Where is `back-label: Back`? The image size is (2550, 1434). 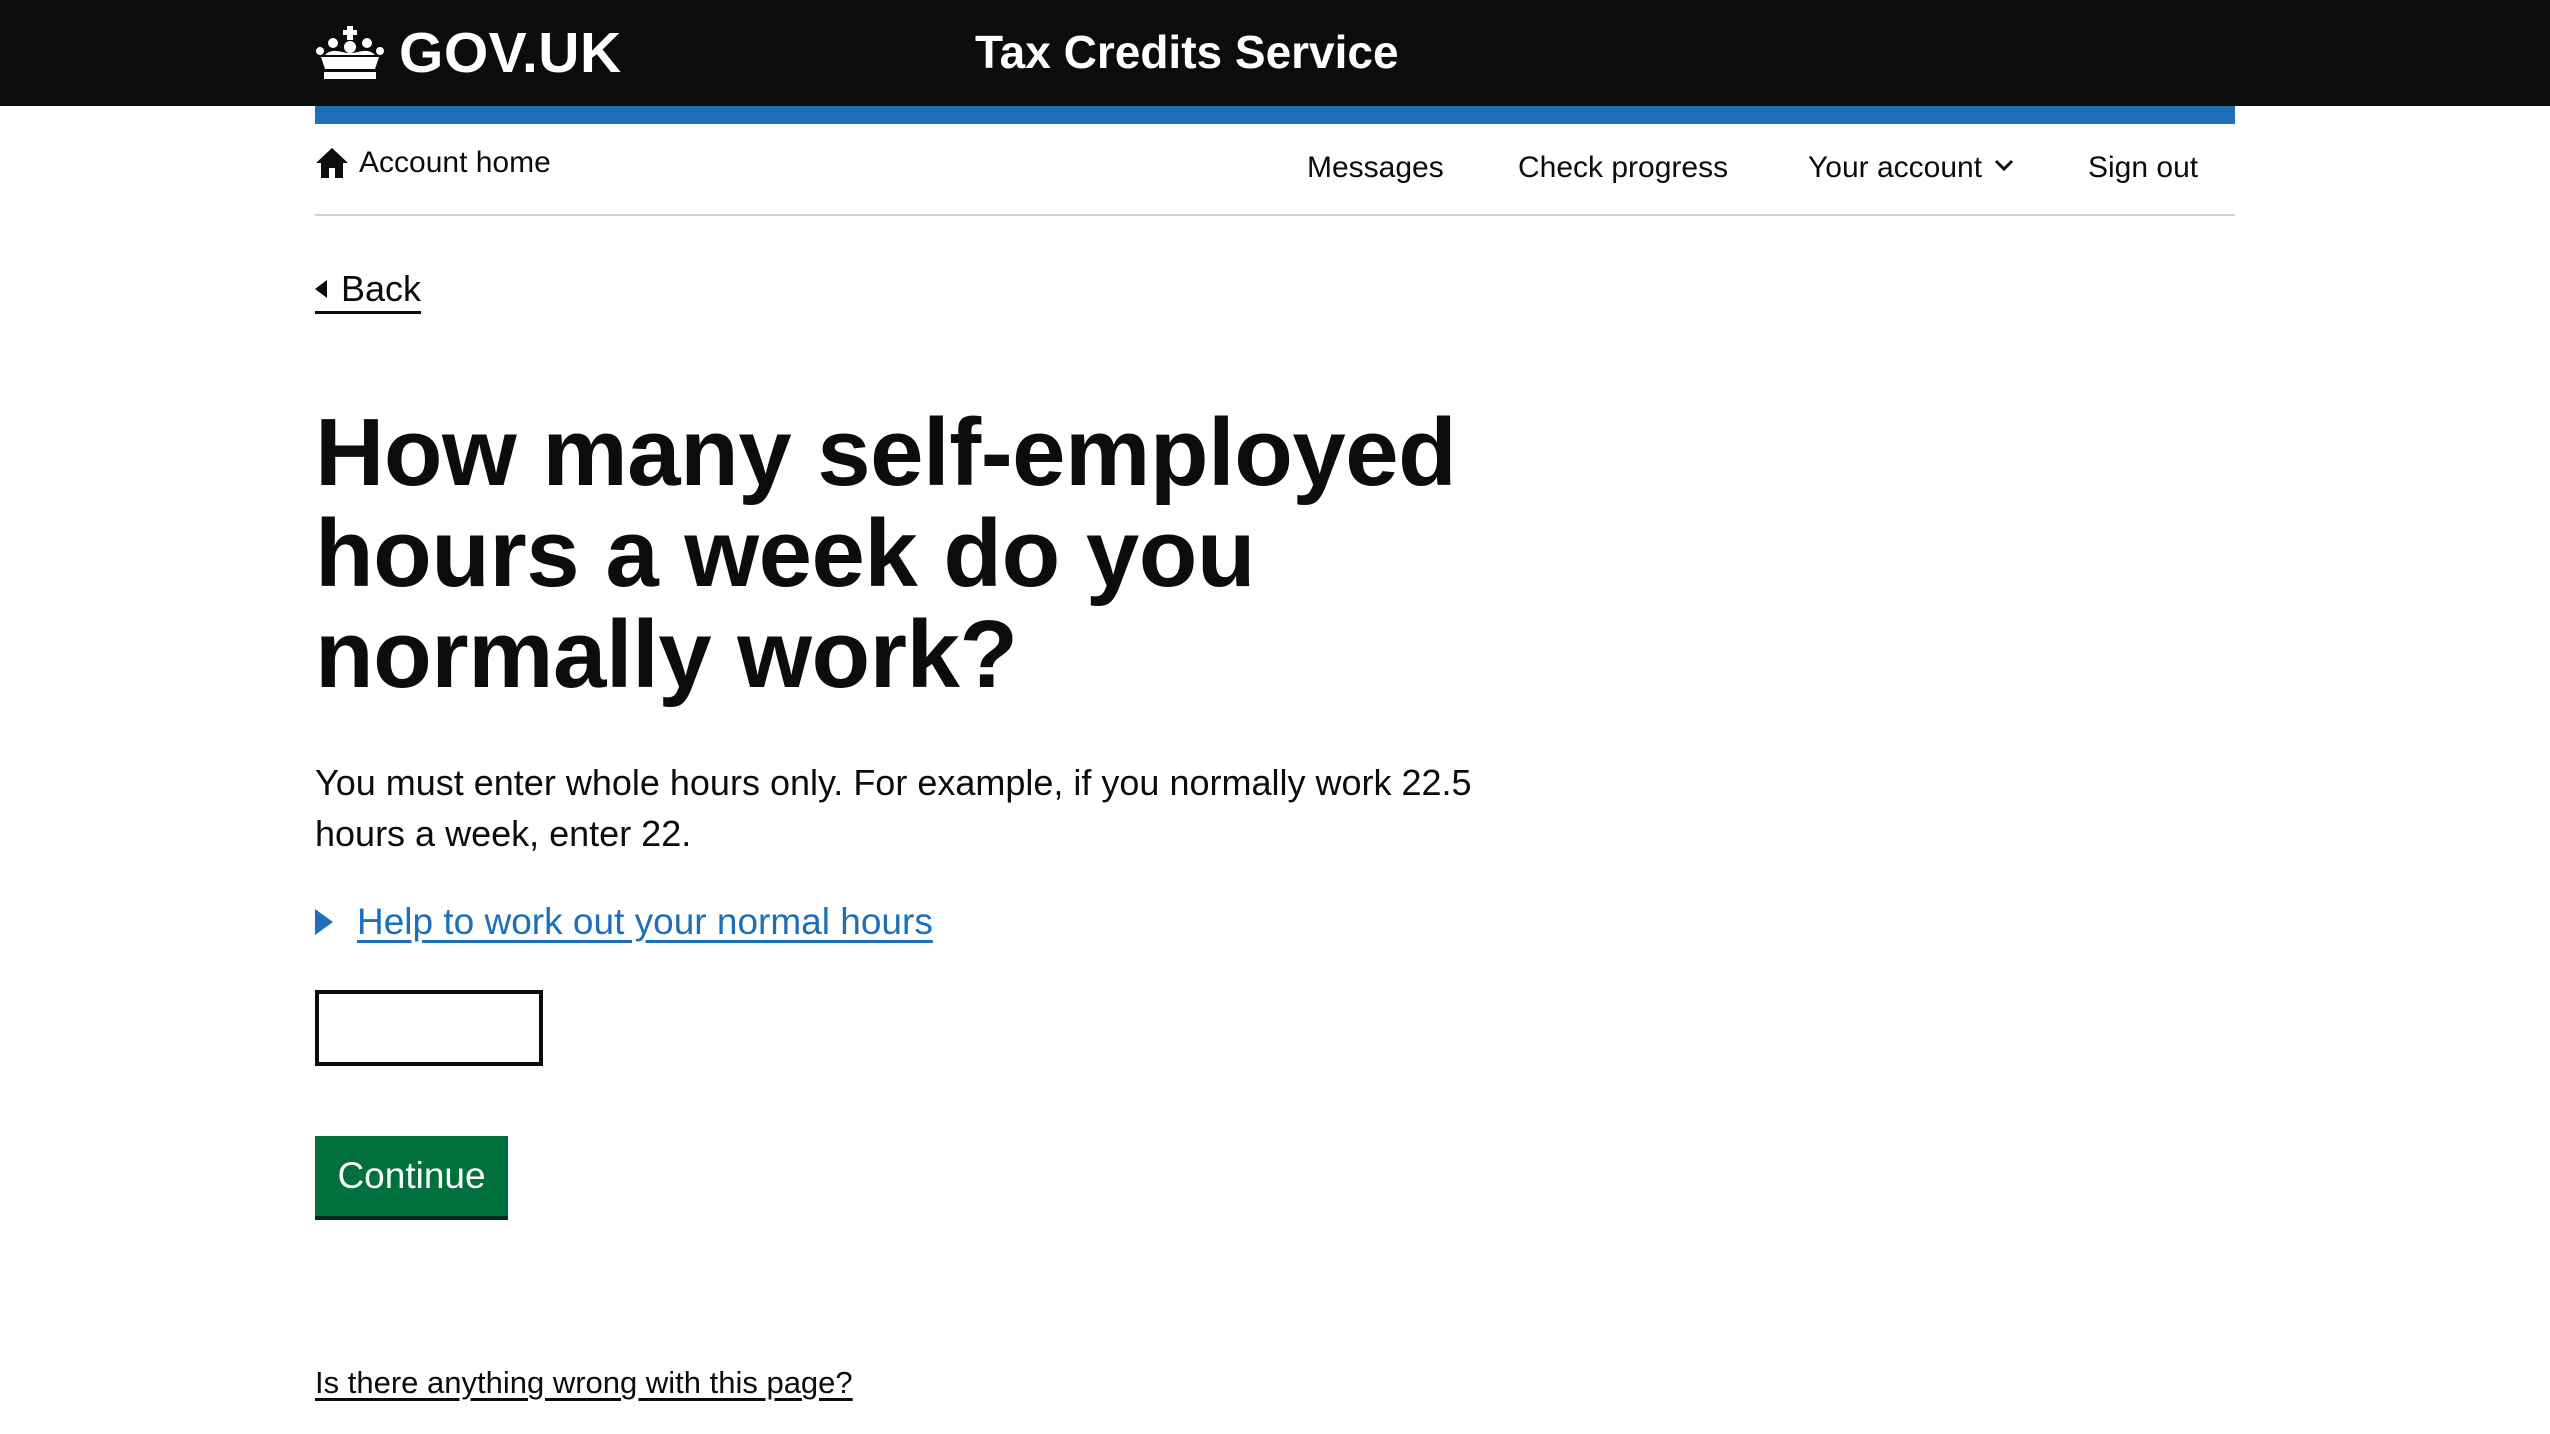
back-label: Back is located at coordinates (381, 288).